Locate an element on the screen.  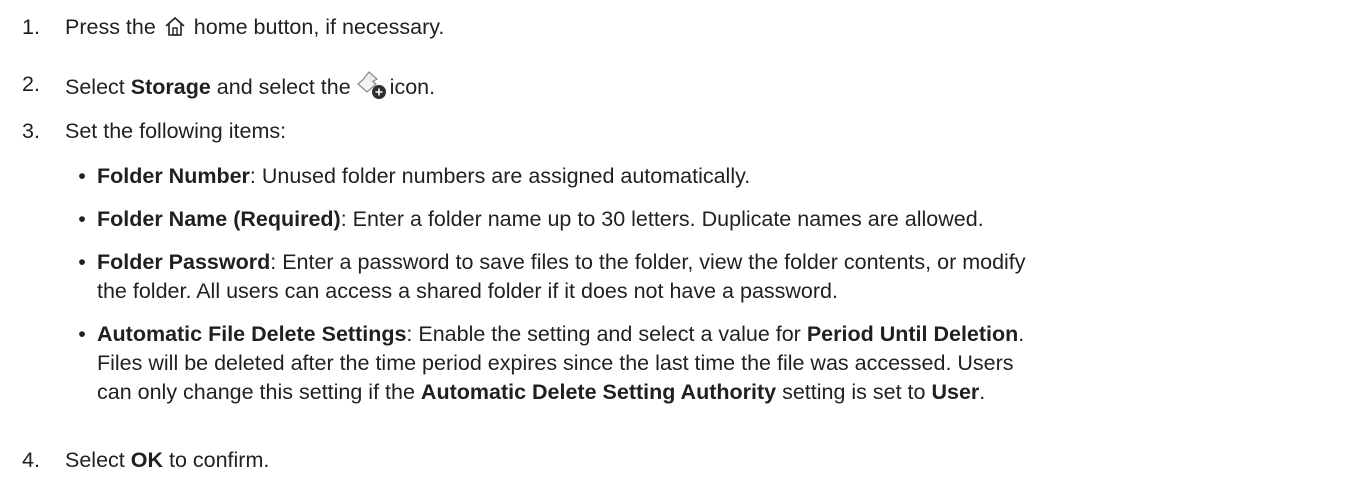
item-term: Folder Password is located at coordinates (184, 262).